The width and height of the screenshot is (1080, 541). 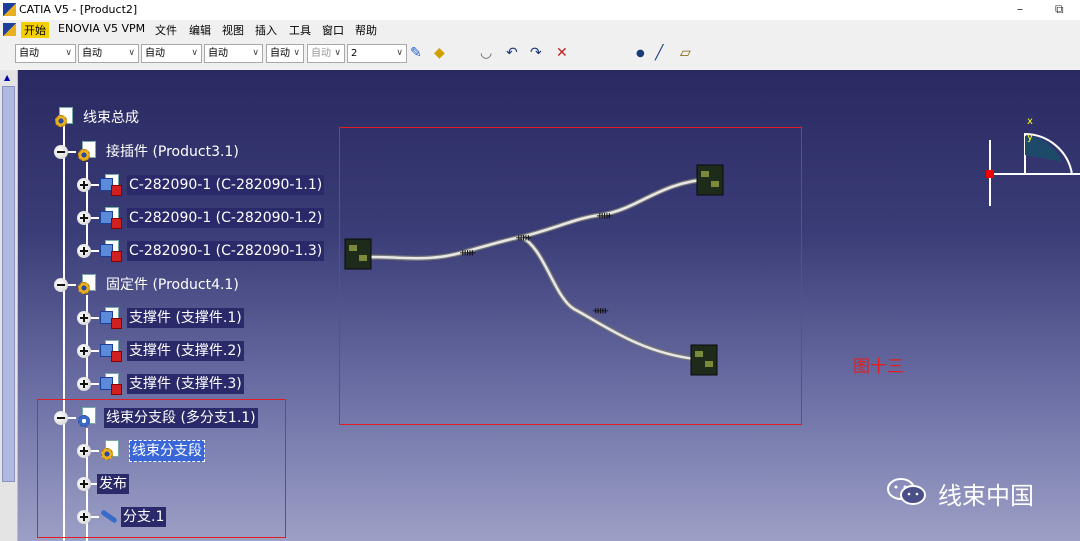 I want to click on brush-icon: ✎, so click(x=416, y=53).